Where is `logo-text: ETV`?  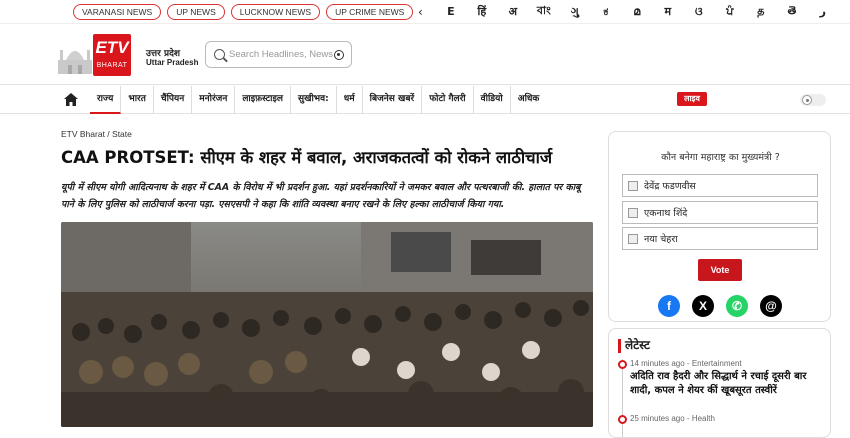 logo-text: ETV is located at coordinates (112, 47).